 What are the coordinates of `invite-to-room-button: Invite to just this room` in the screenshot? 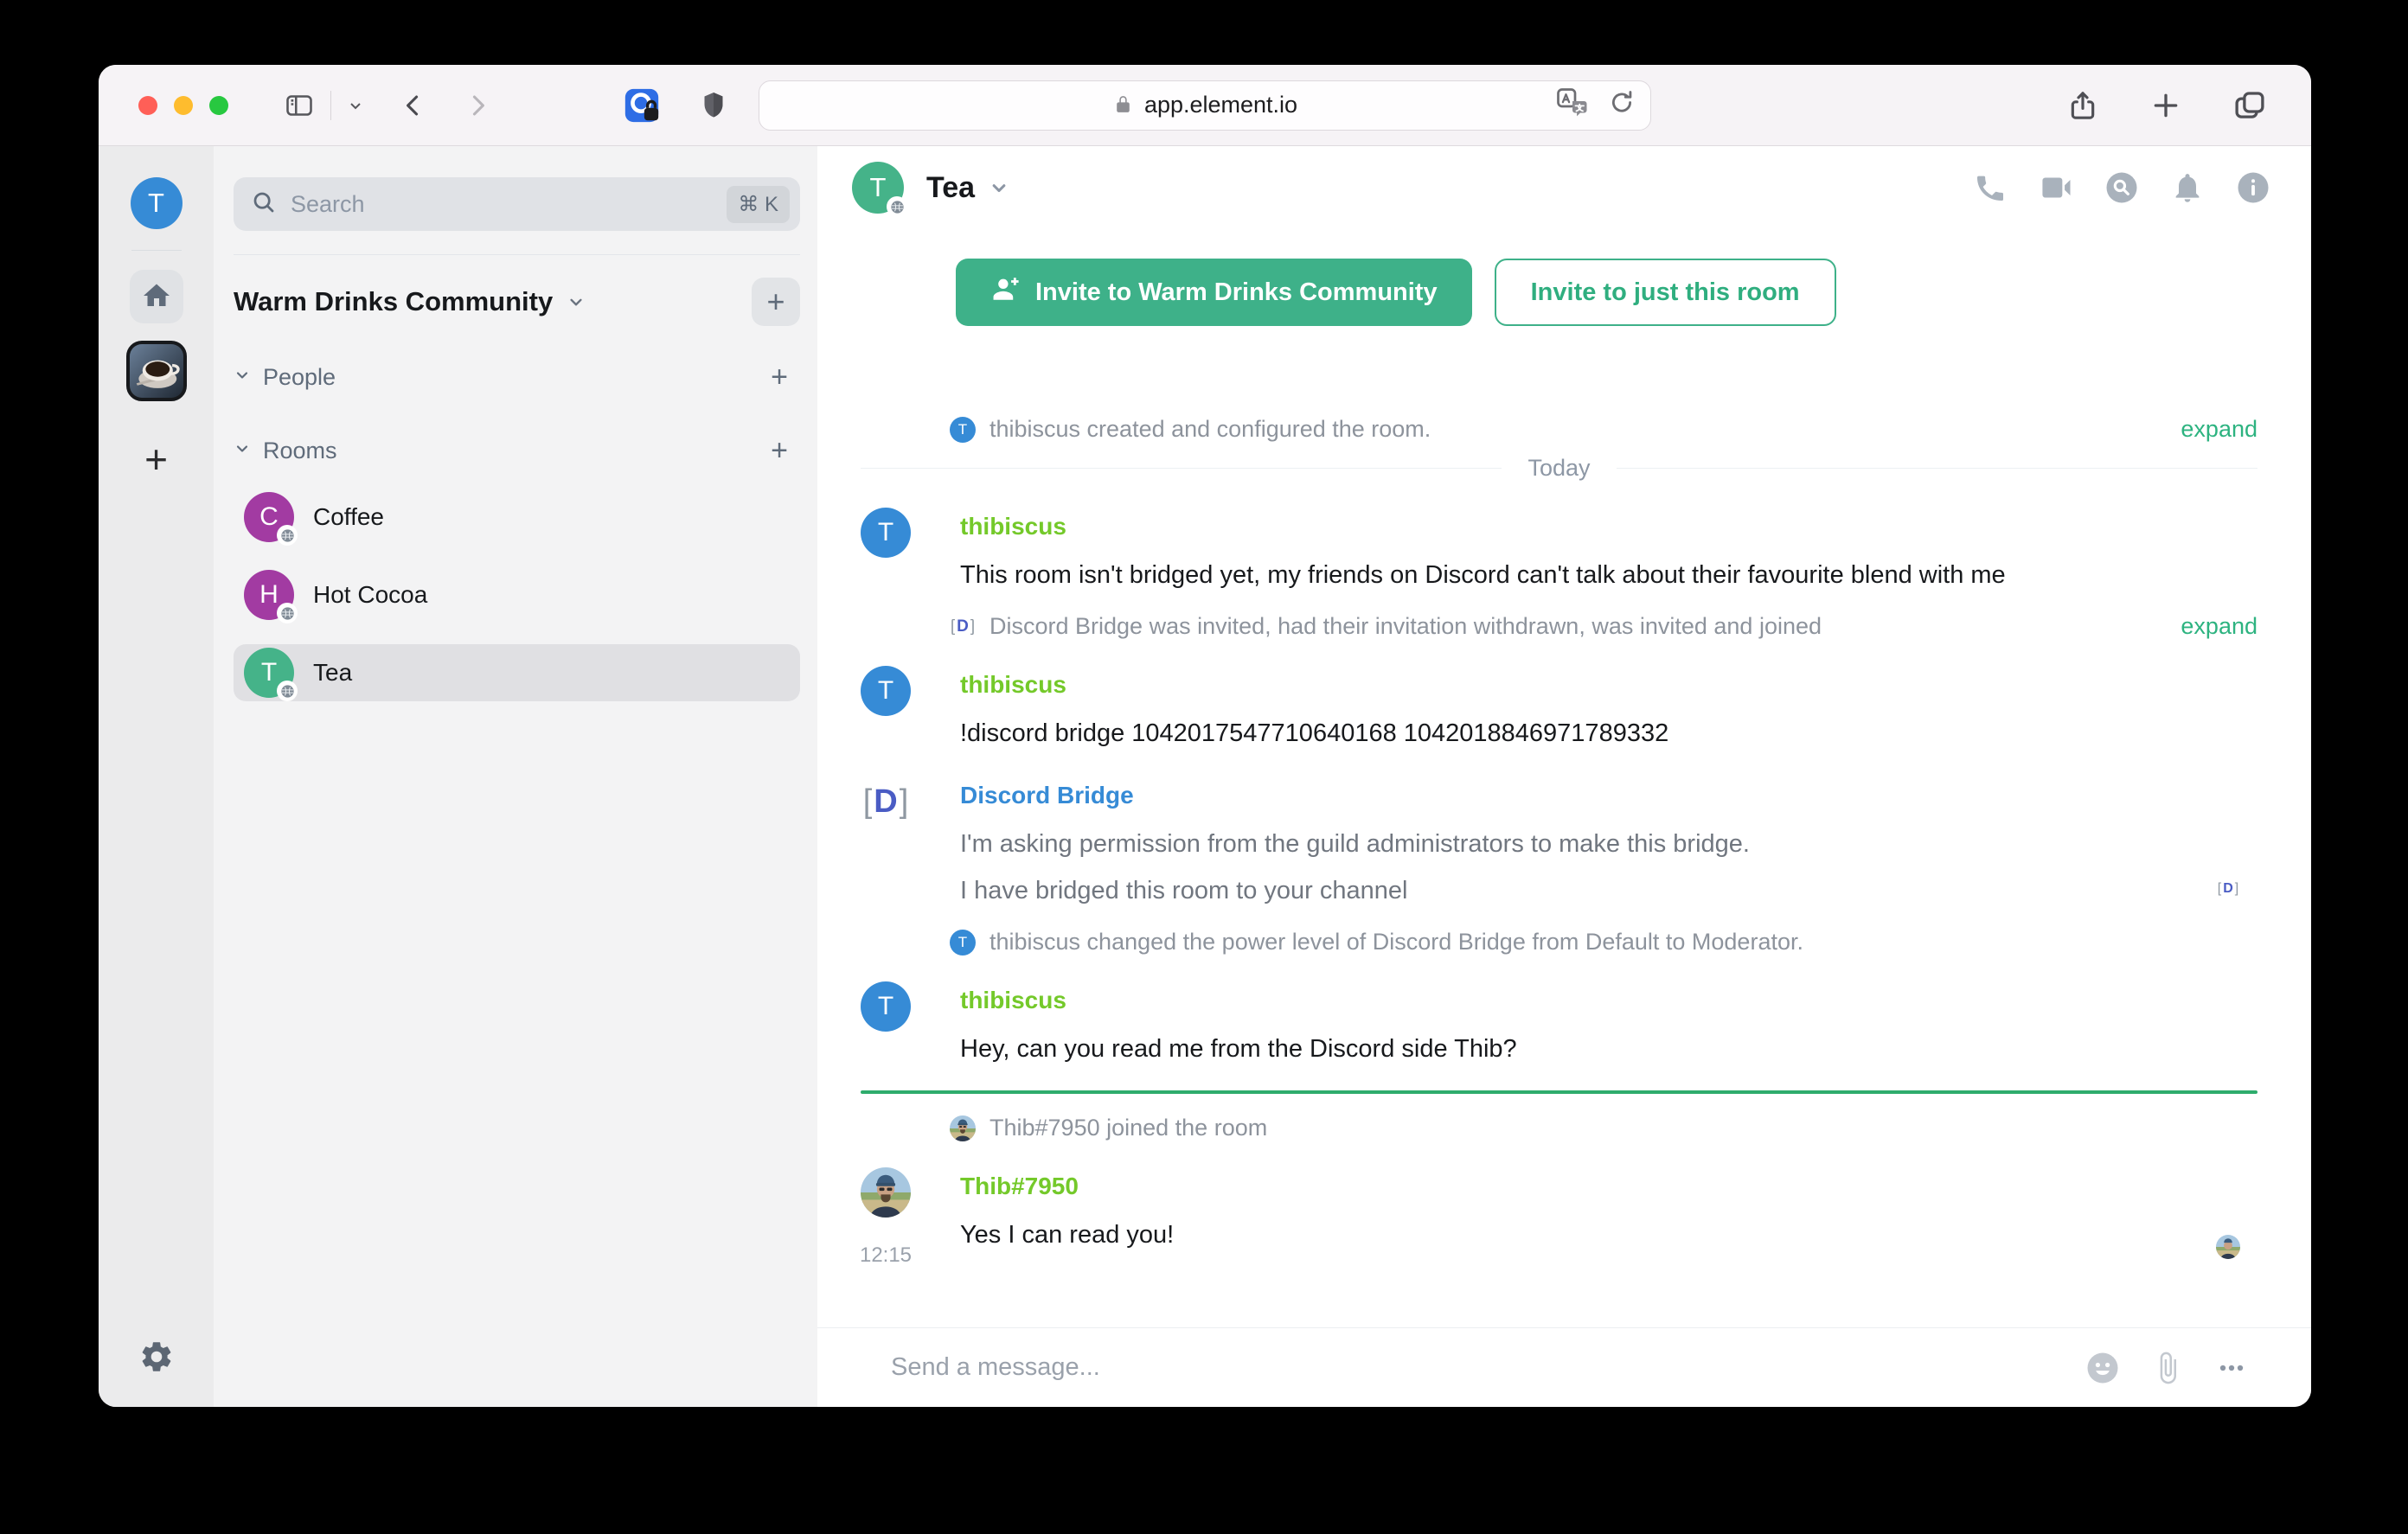 It's located at (1665, 292).